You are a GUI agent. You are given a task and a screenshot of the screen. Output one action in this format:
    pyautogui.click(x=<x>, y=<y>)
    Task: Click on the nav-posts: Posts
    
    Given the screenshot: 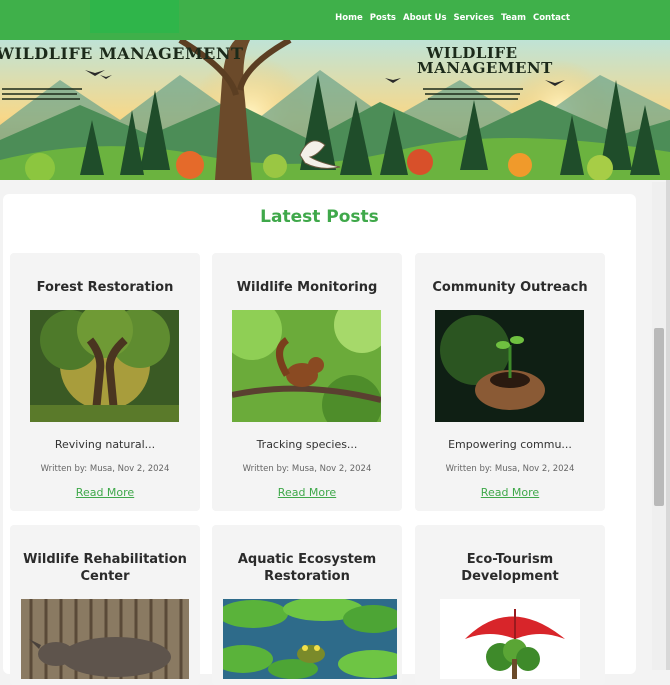 What is the action you would take?
    pyautogui.click(x=383, y=18)
    